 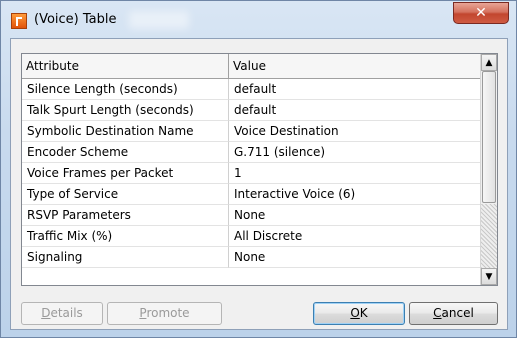 What do you see at coordinates (19, 21) in the screenshot?
I see `app-icon` at bounding box center [19, 21].